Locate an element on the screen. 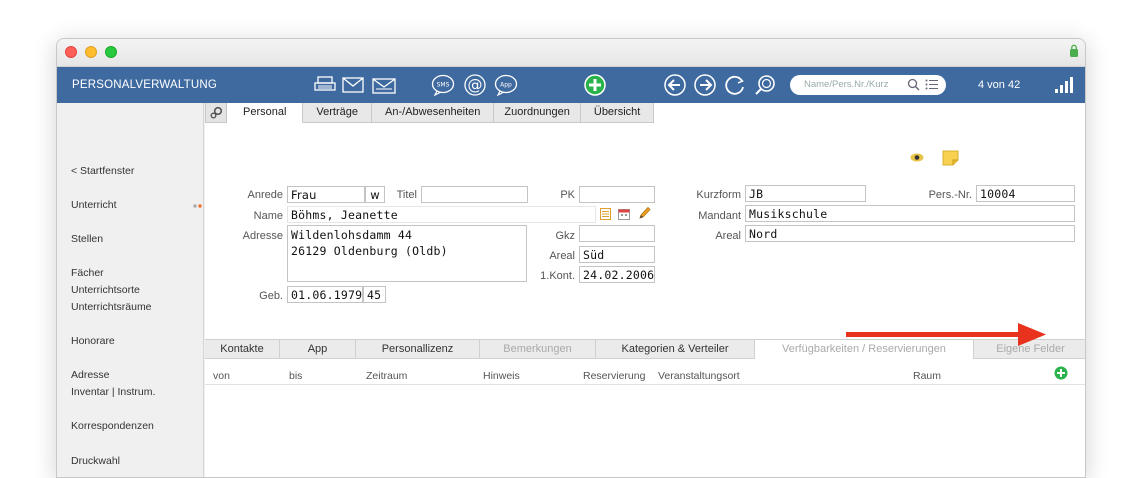  areal2-label: Areal is located at coordinates (728, 236).